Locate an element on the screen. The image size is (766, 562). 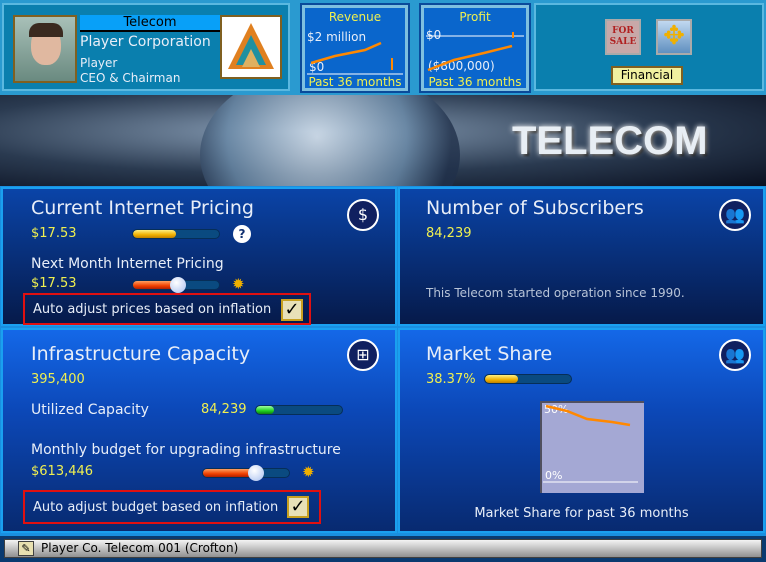
market-share-chart: 50% 0% is located at coordinates (592, 447).